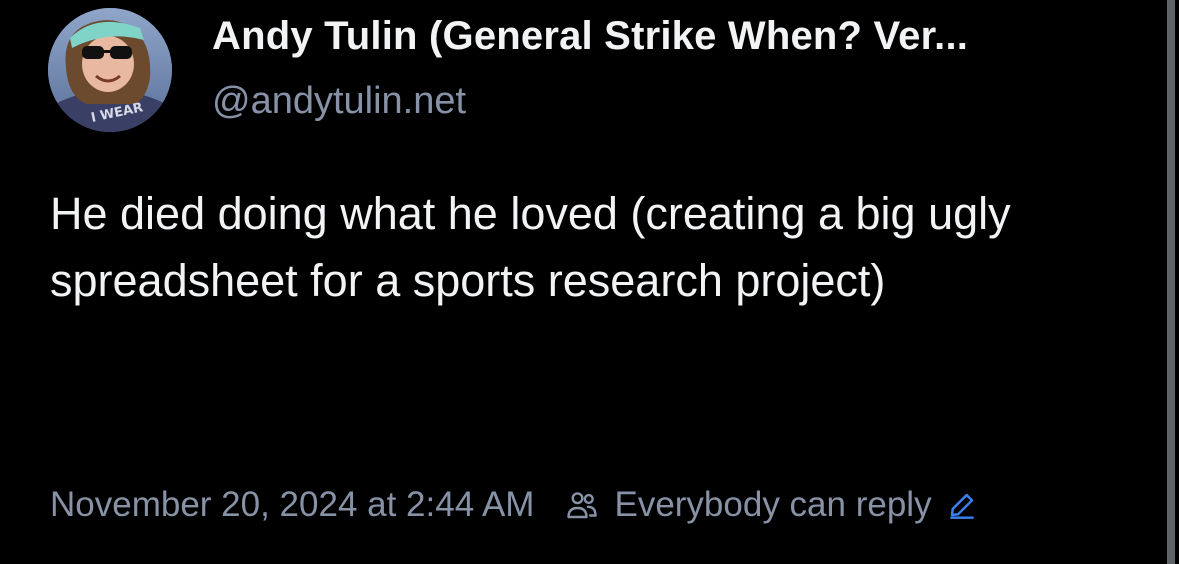  Describe the element at coordinates (339, 101) in the screenshot. I see `author-handle: @andytulin.net` at that location.